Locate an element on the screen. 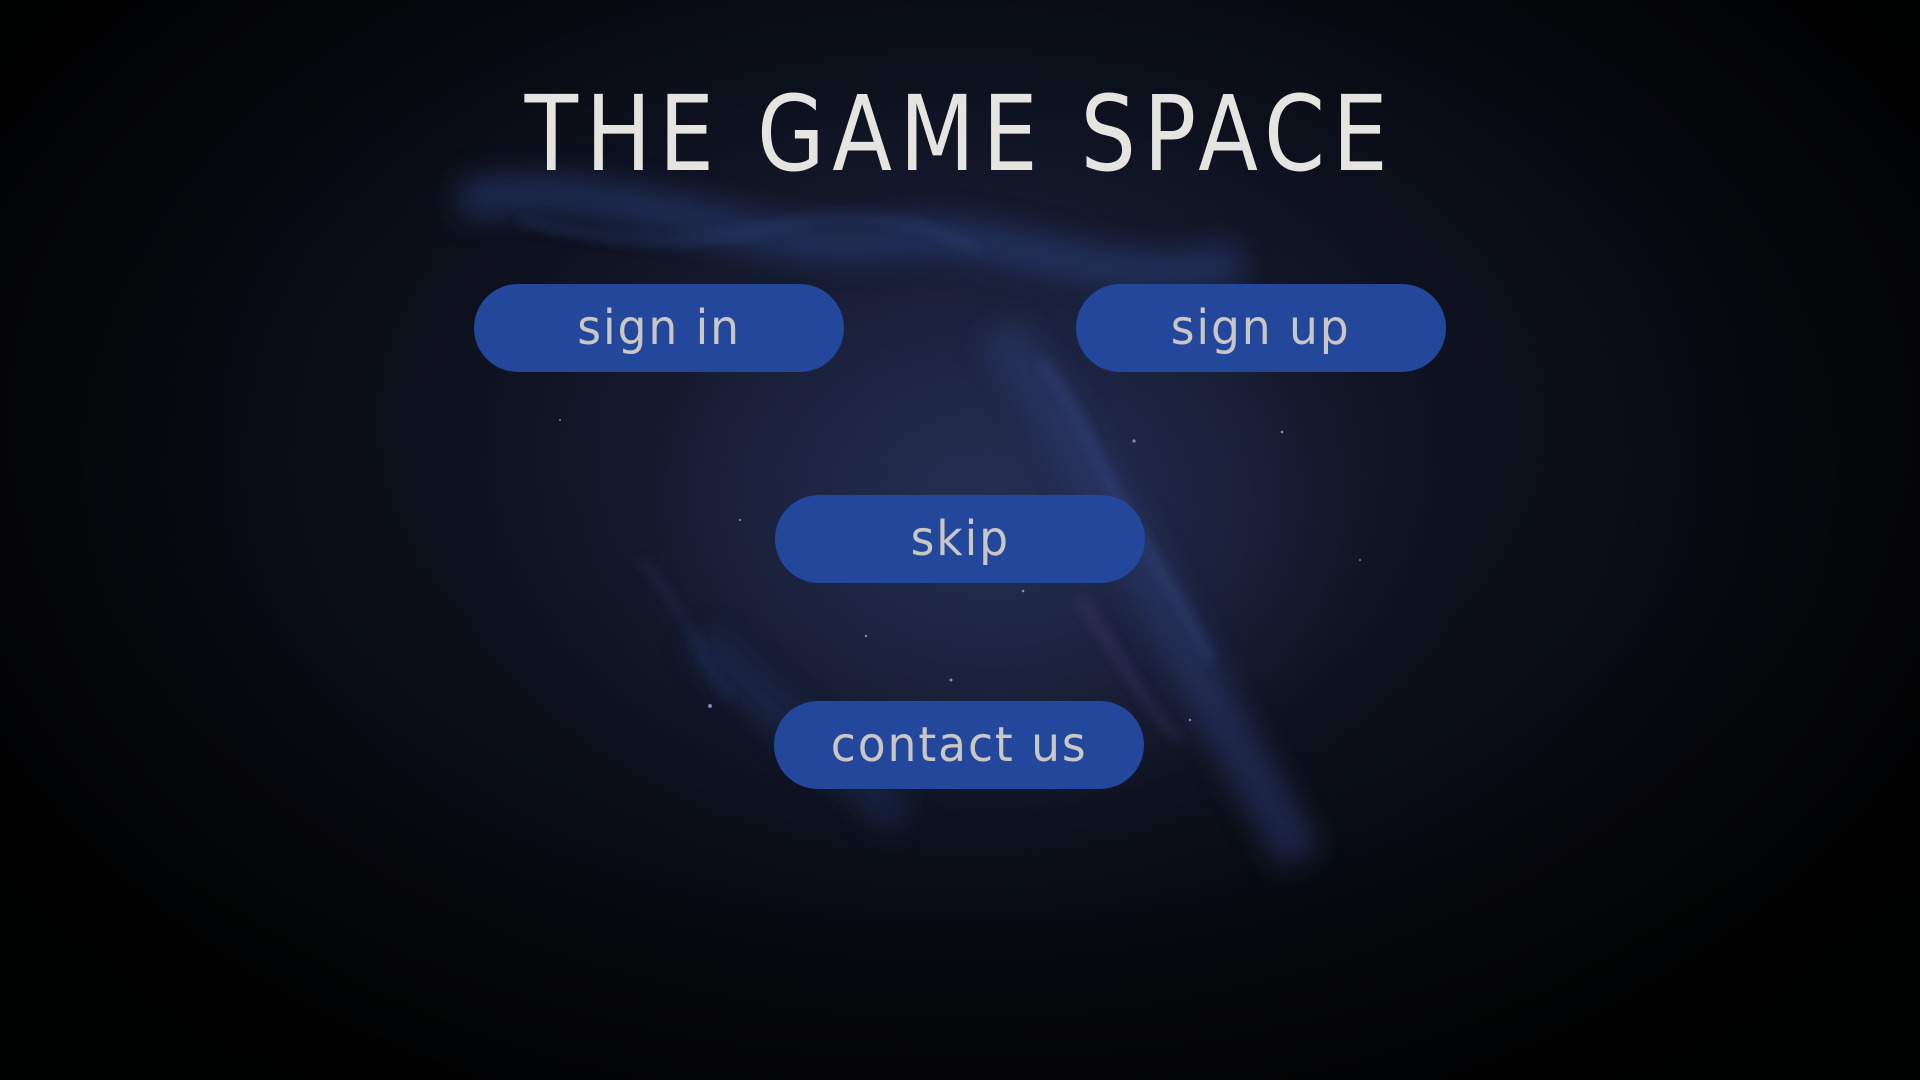 This screenshot has width=1920, height=1080. sign-up-label: sign up is located at coordinates (1261, 328).